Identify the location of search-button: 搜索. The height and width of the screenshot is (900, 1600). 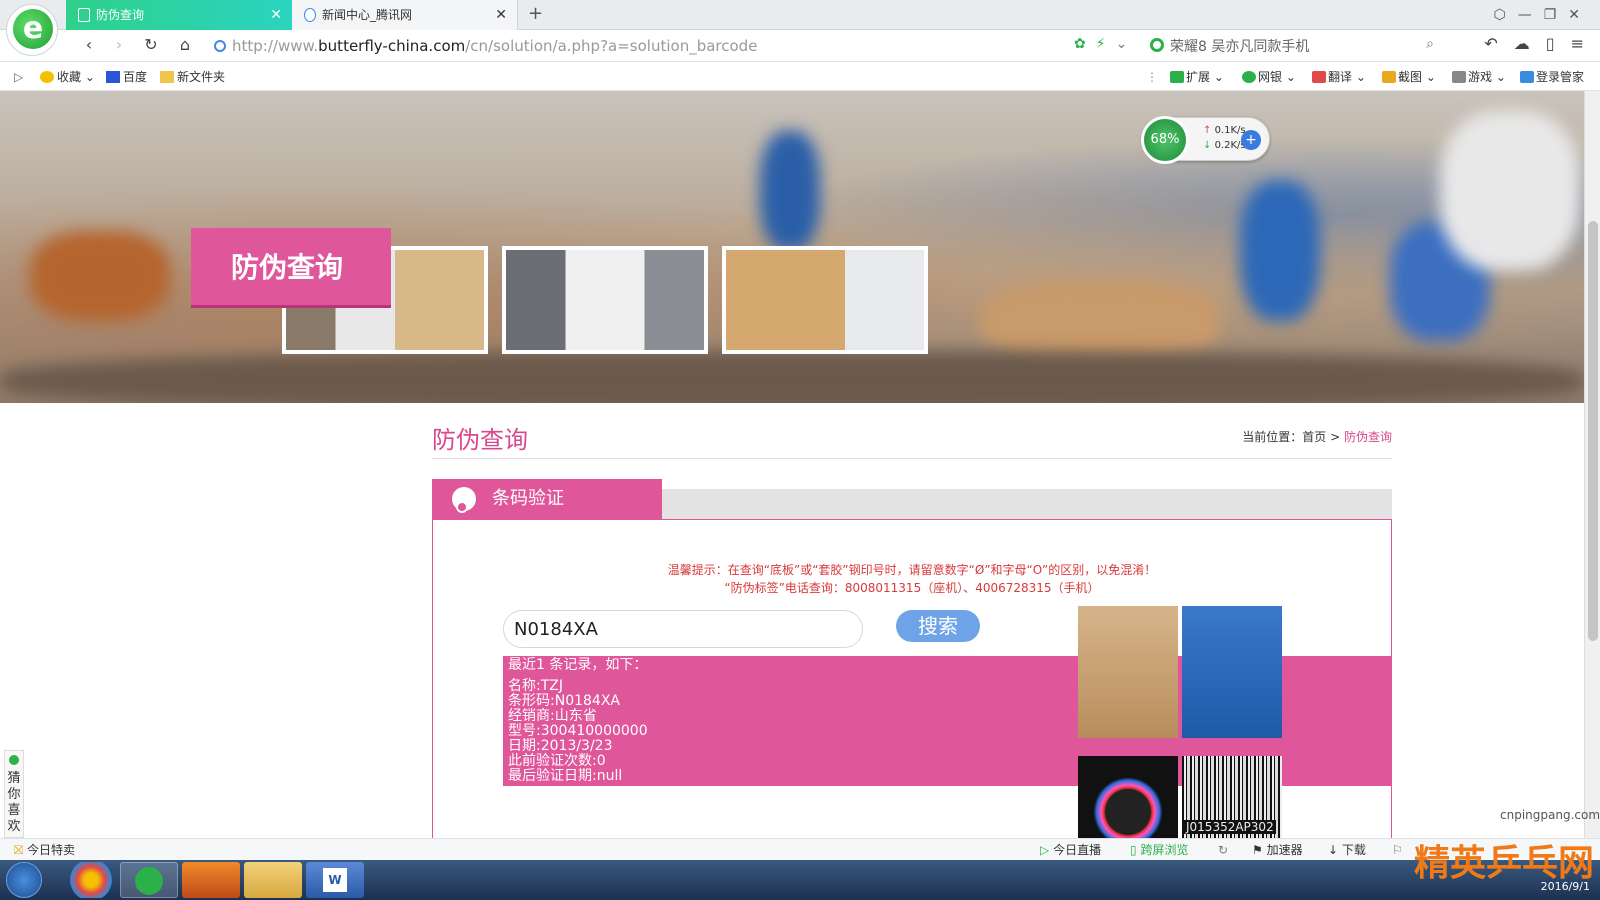
(938, 626).